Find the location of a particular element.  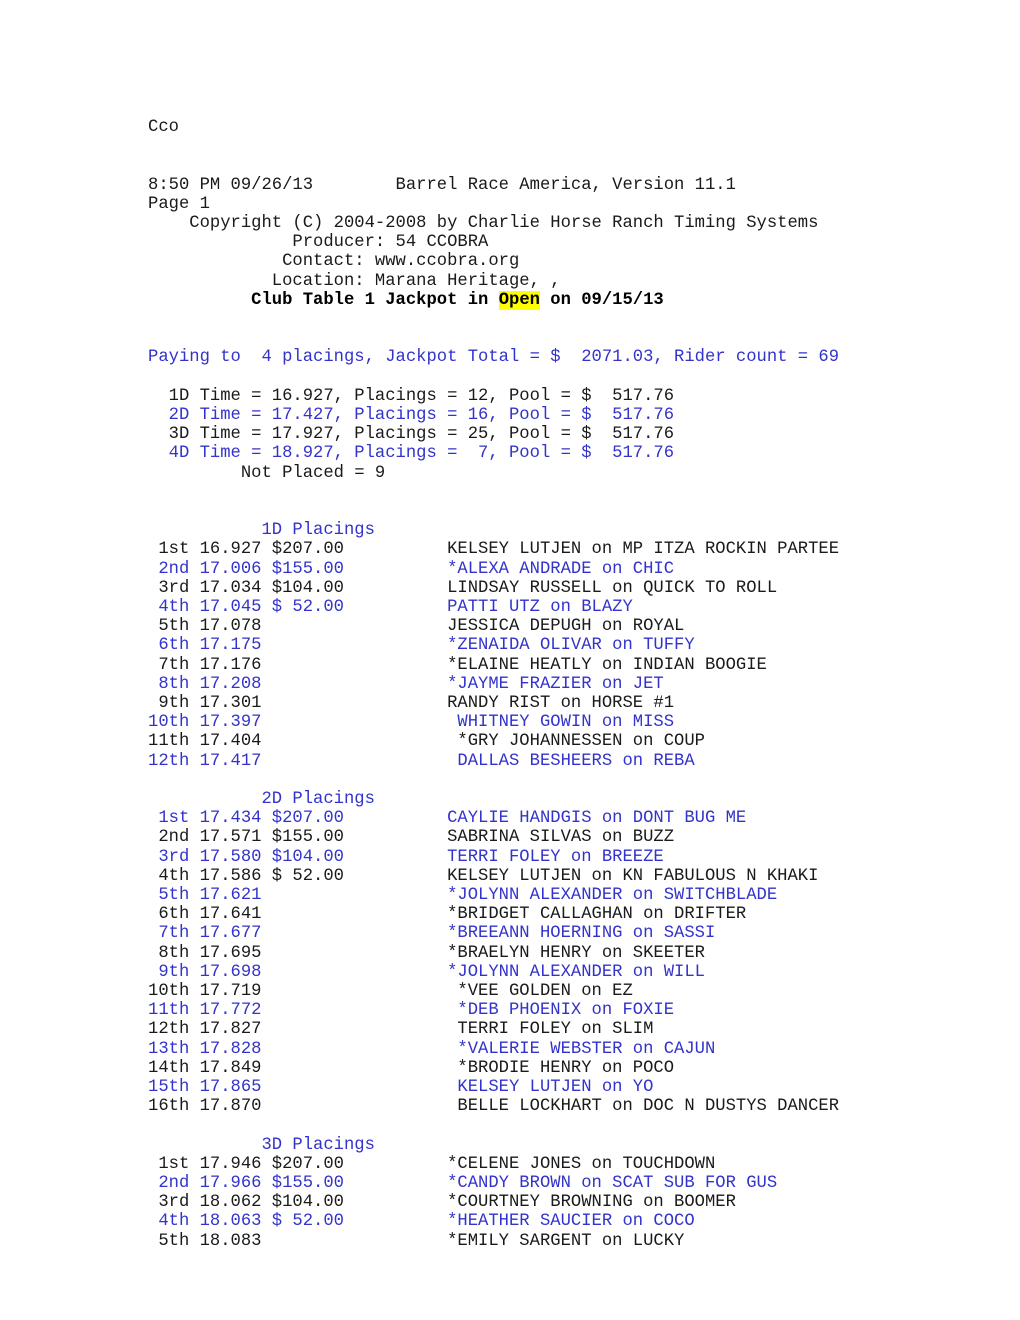

placing-row: 13th 17.828 *VALERIE WEBSTER on CAJUN is located at coordinates (432, 1049).